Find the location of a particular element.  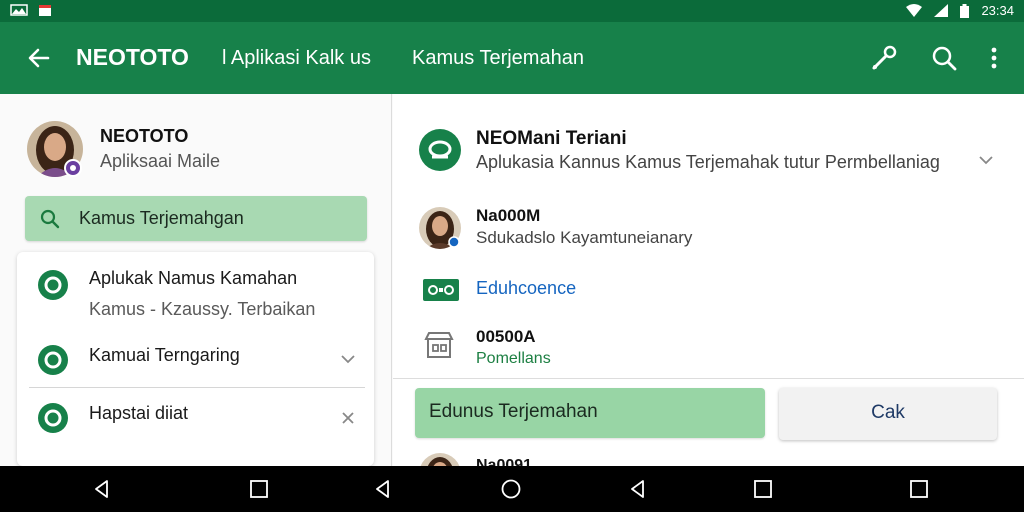

search-query: Kamus Terjemahgan is located at coordinates (161, 218).